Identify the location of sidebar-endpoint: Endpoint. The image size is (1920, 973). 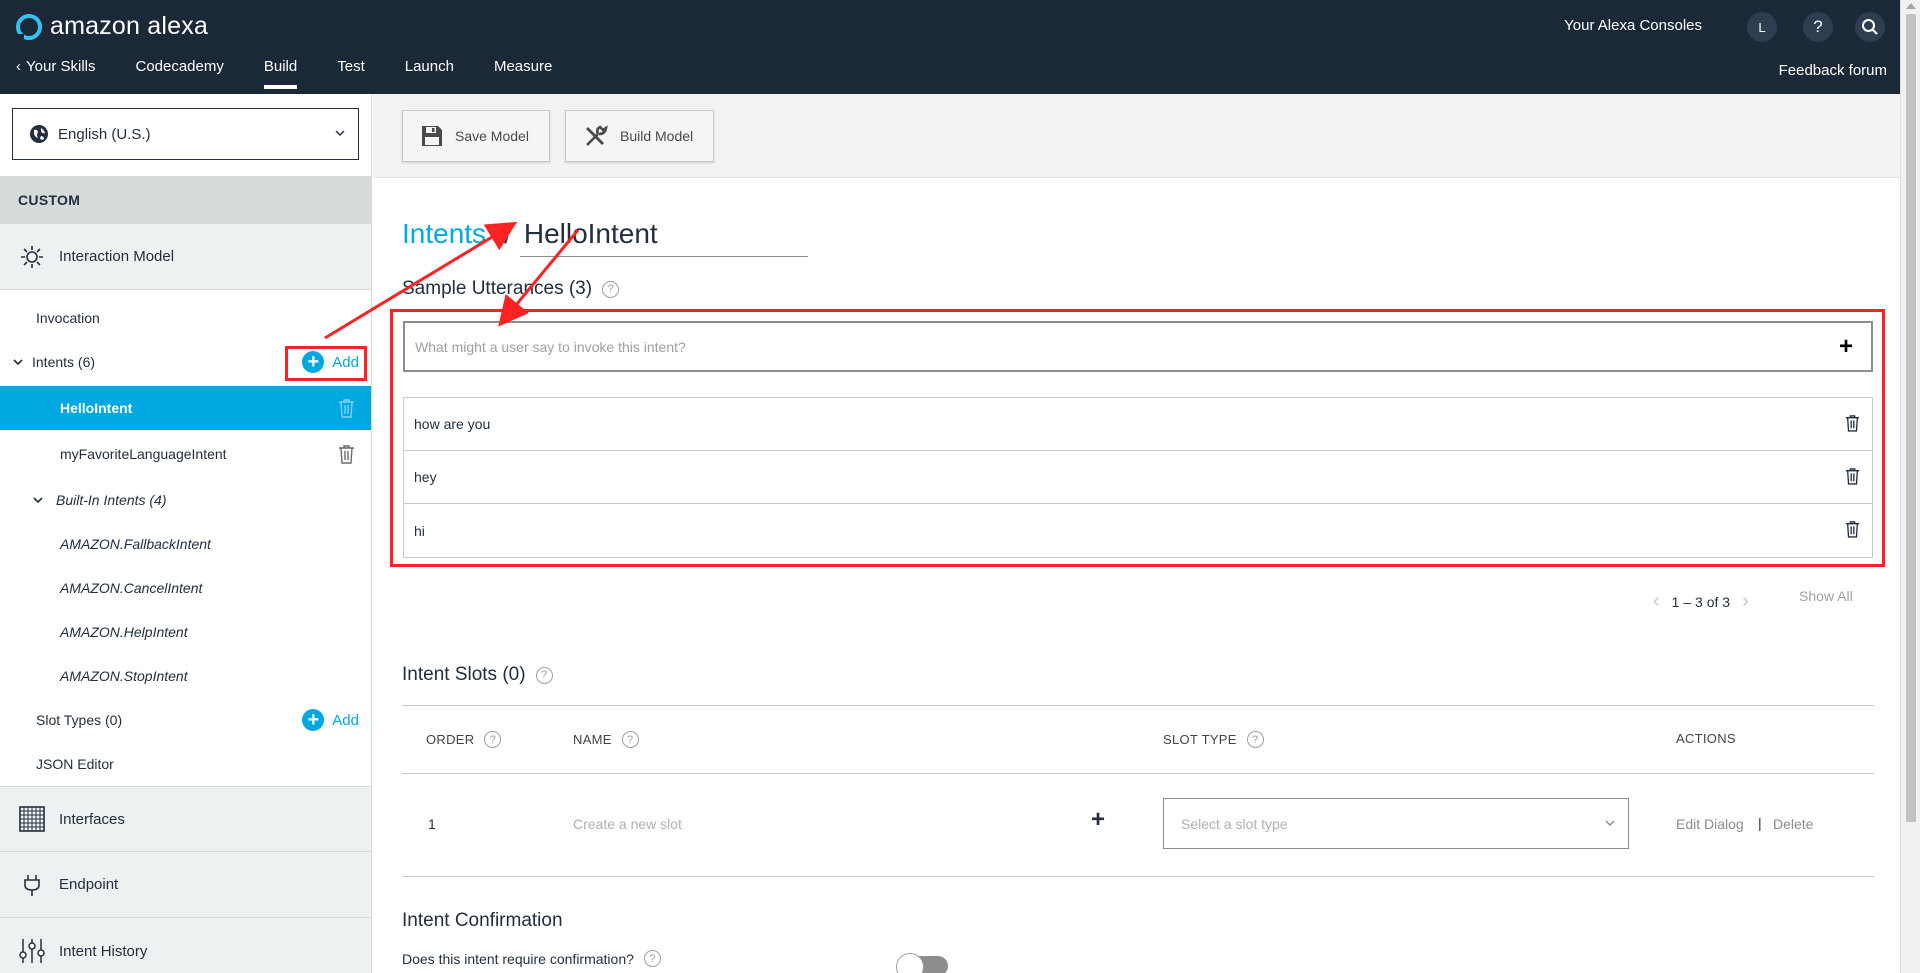
(185, 885).